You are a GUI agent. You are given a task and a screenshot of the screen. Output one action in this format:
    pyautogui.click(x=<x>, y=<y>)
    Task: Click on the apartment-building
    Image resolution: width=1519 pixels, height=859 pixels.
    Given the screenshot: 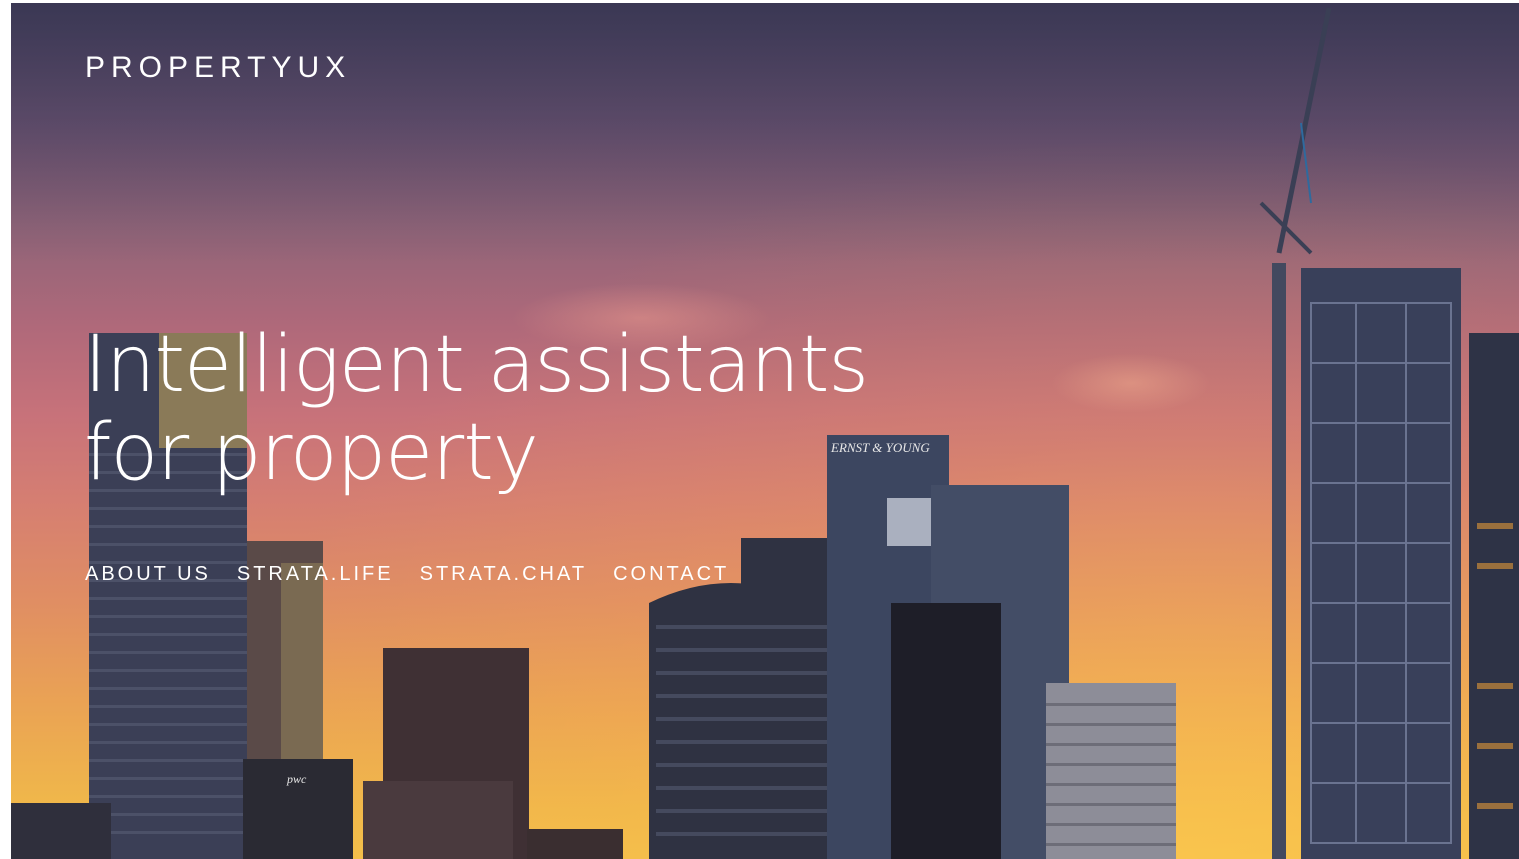 What is the action you would take?
    pyautogui.click(x=1111, y=771)
    